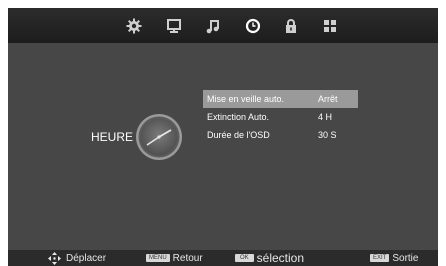 Image resolution: width=446 pixels, height=266 pixels. I want to click on tab-picture, so click(174, 26).